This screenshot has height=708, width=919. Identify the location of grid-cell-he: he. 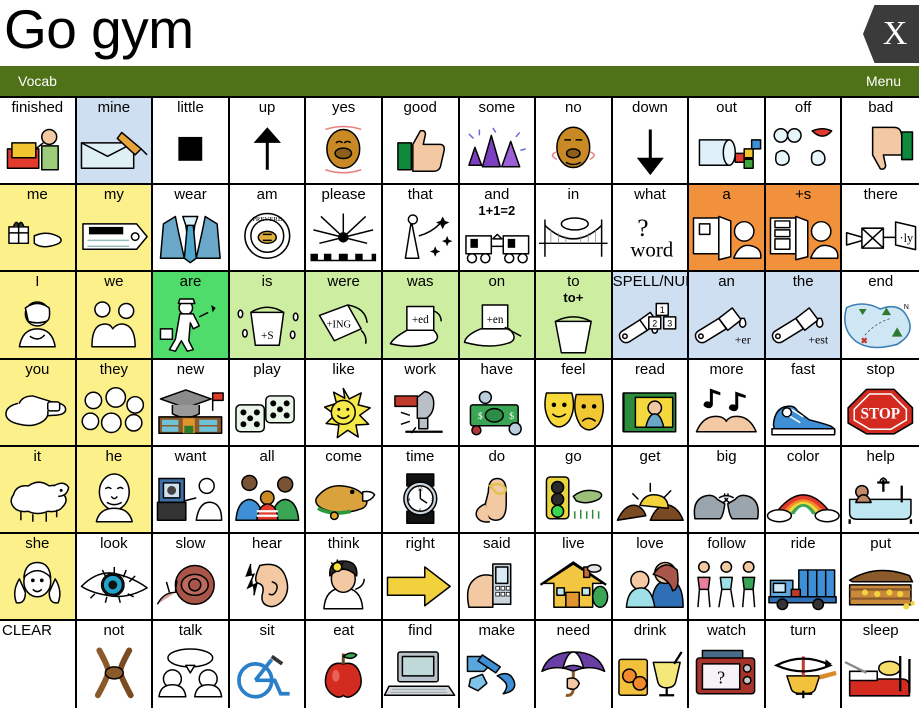
(115, 490).